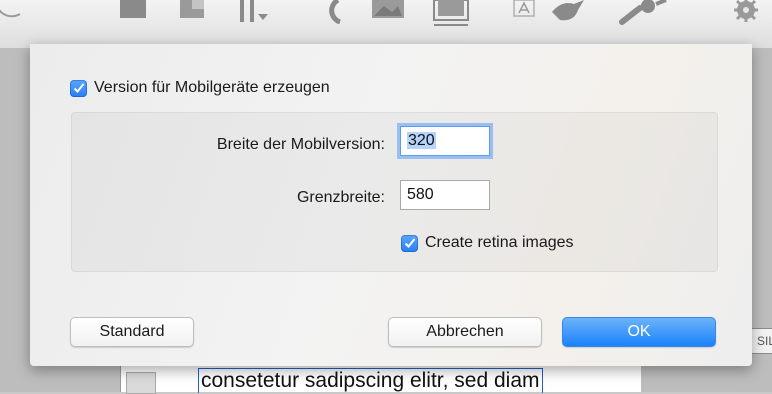 This screenshot has height=394, width=772. I want to click on default-button: Standard, so click(132, 332).